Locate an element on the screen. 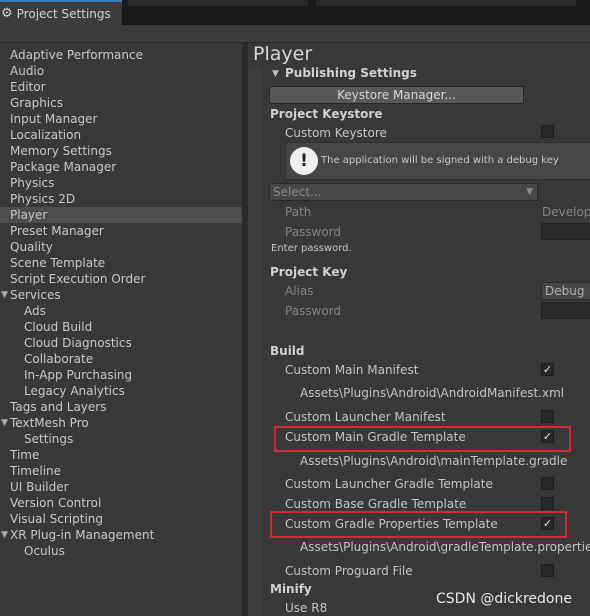 The height and width of the screenshot is (616, 590). watermark: CSDN @dickredone is located at coordinates (504, 599).